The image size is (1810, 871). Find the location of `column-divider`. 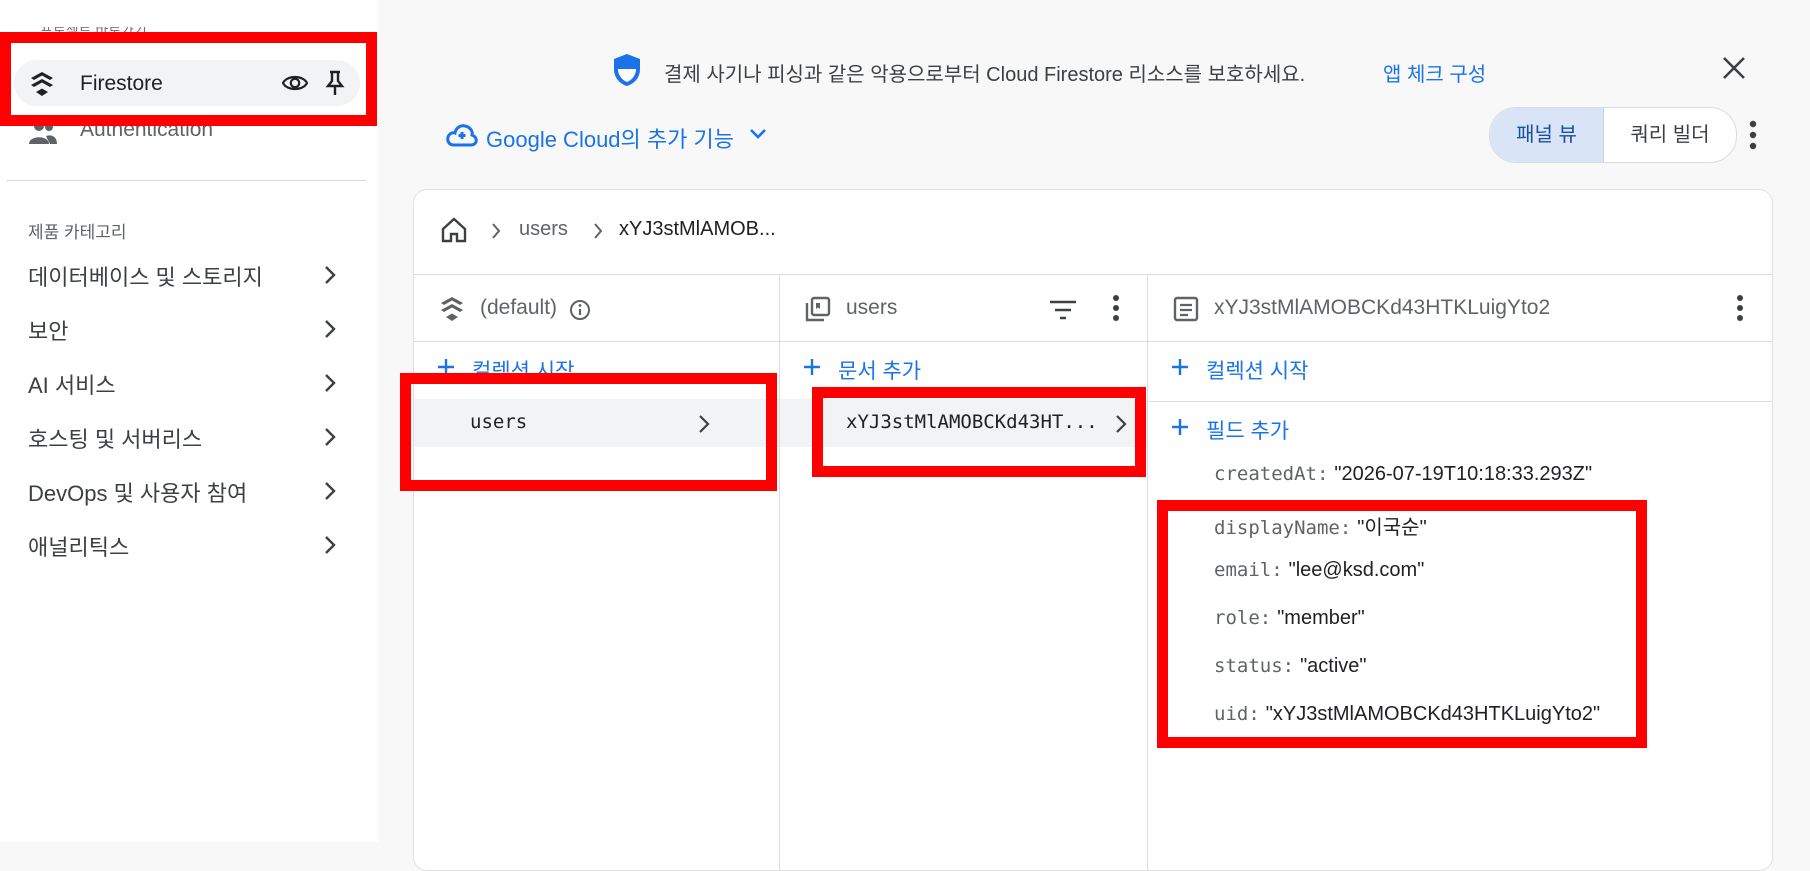

column-divider is located at coordinates (1460, 401).